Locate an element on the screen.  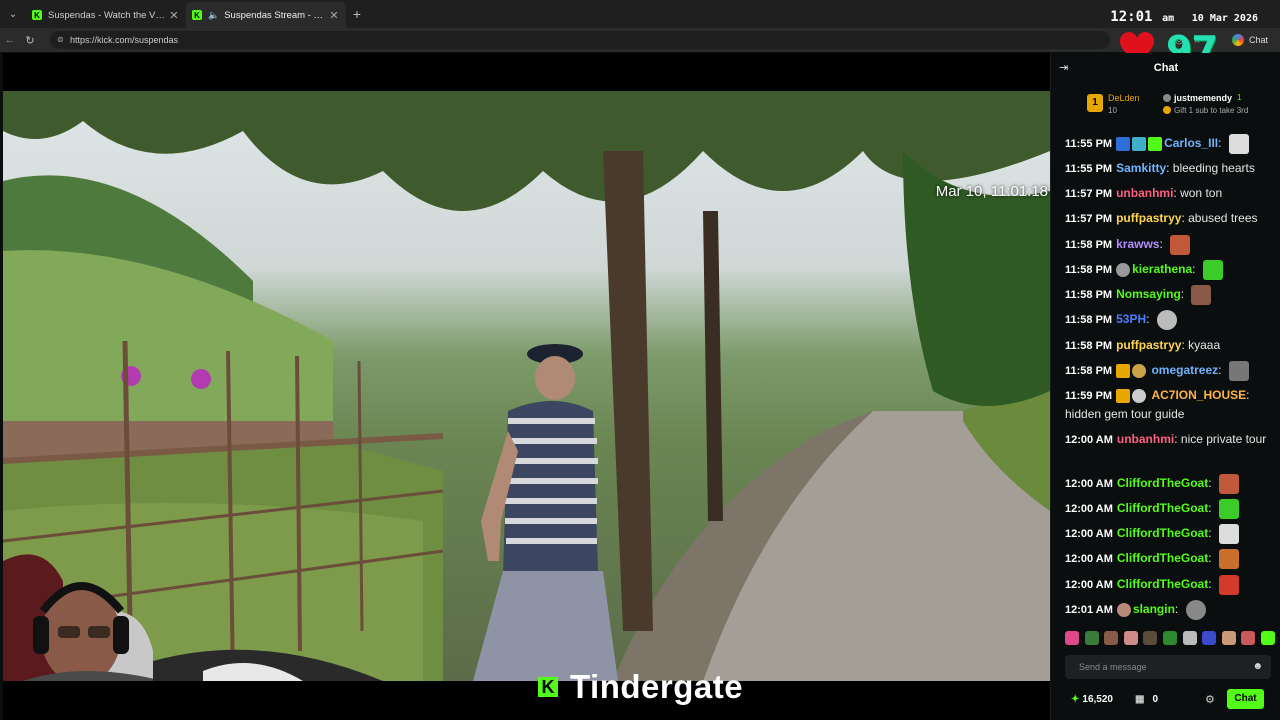
kicks-balance: ▦ 0 is located at coordinates (1146, 699).